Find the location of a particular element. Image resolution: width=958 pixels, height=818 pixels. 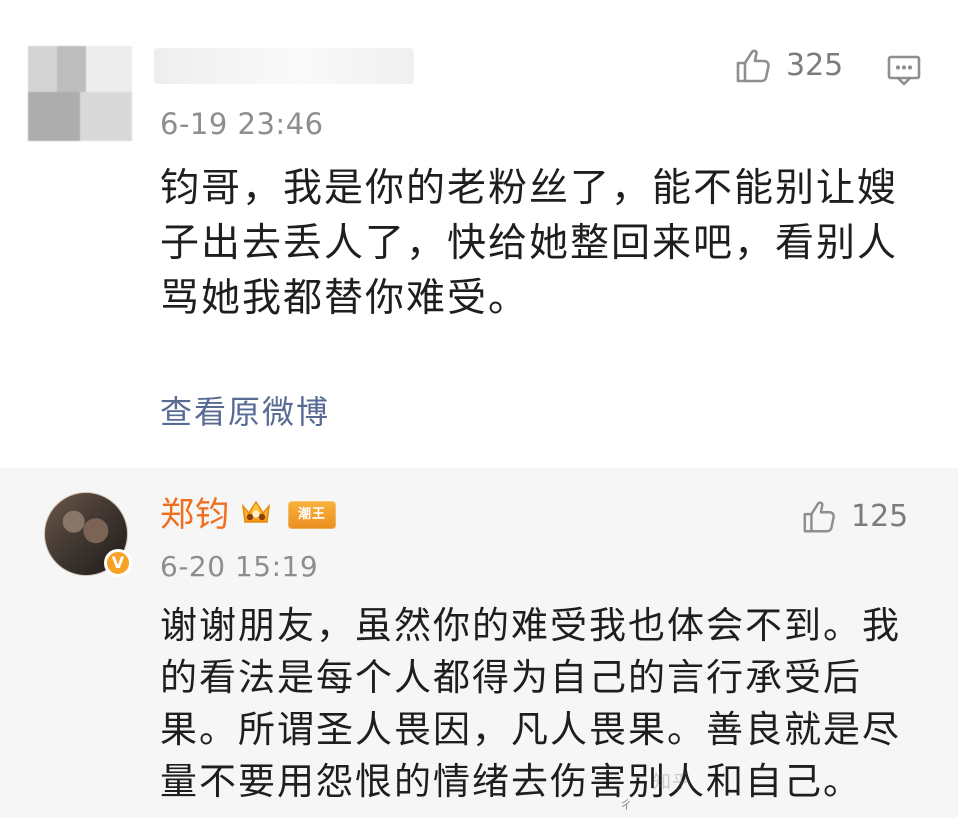

view-original-link: 查看原微博 is located at coordinates (245, 412).